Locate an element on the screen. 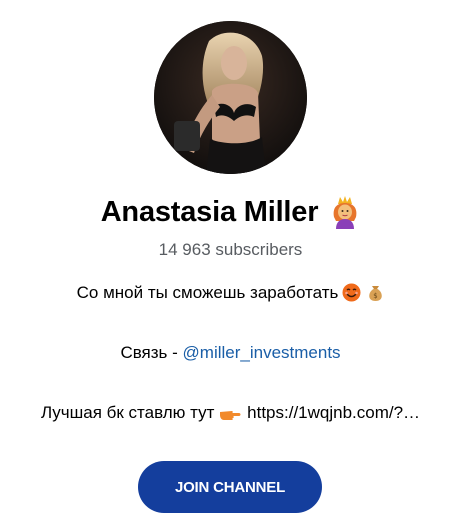 Image resolution: width=461 pixels, height=529 pixels. avatar-photo is located at coordinates (230, 97).